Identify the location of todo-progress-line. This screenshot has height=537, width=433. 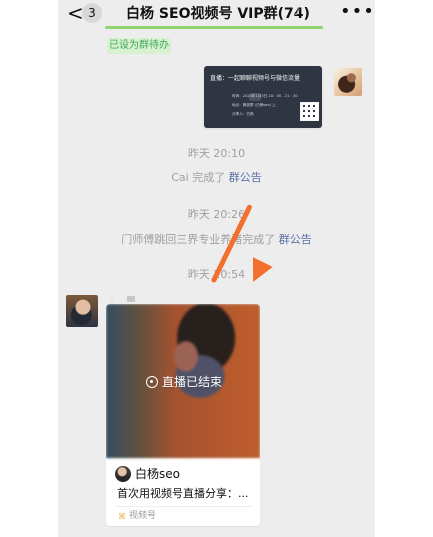
(214, 27).